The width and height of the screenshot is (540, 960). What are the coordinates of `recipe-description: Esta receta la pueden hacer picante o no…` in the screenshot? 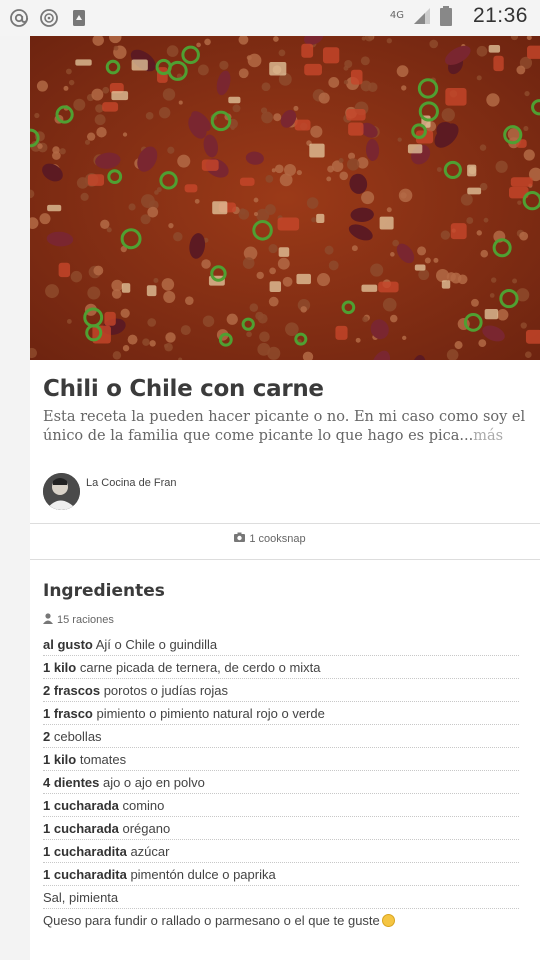 It's located at (288, 427).